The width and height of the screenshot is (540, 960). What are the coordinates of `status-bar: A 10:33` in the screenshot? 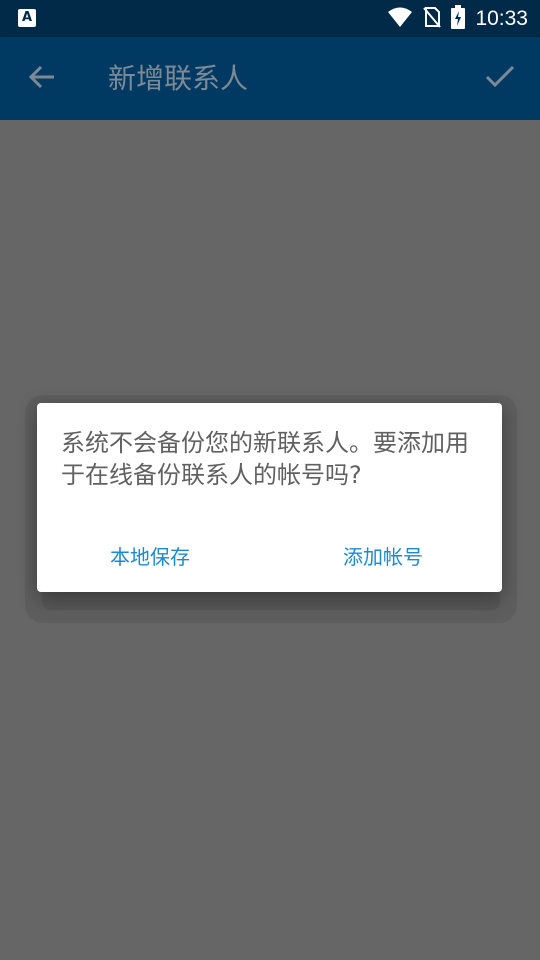 It's located at (270, 18).